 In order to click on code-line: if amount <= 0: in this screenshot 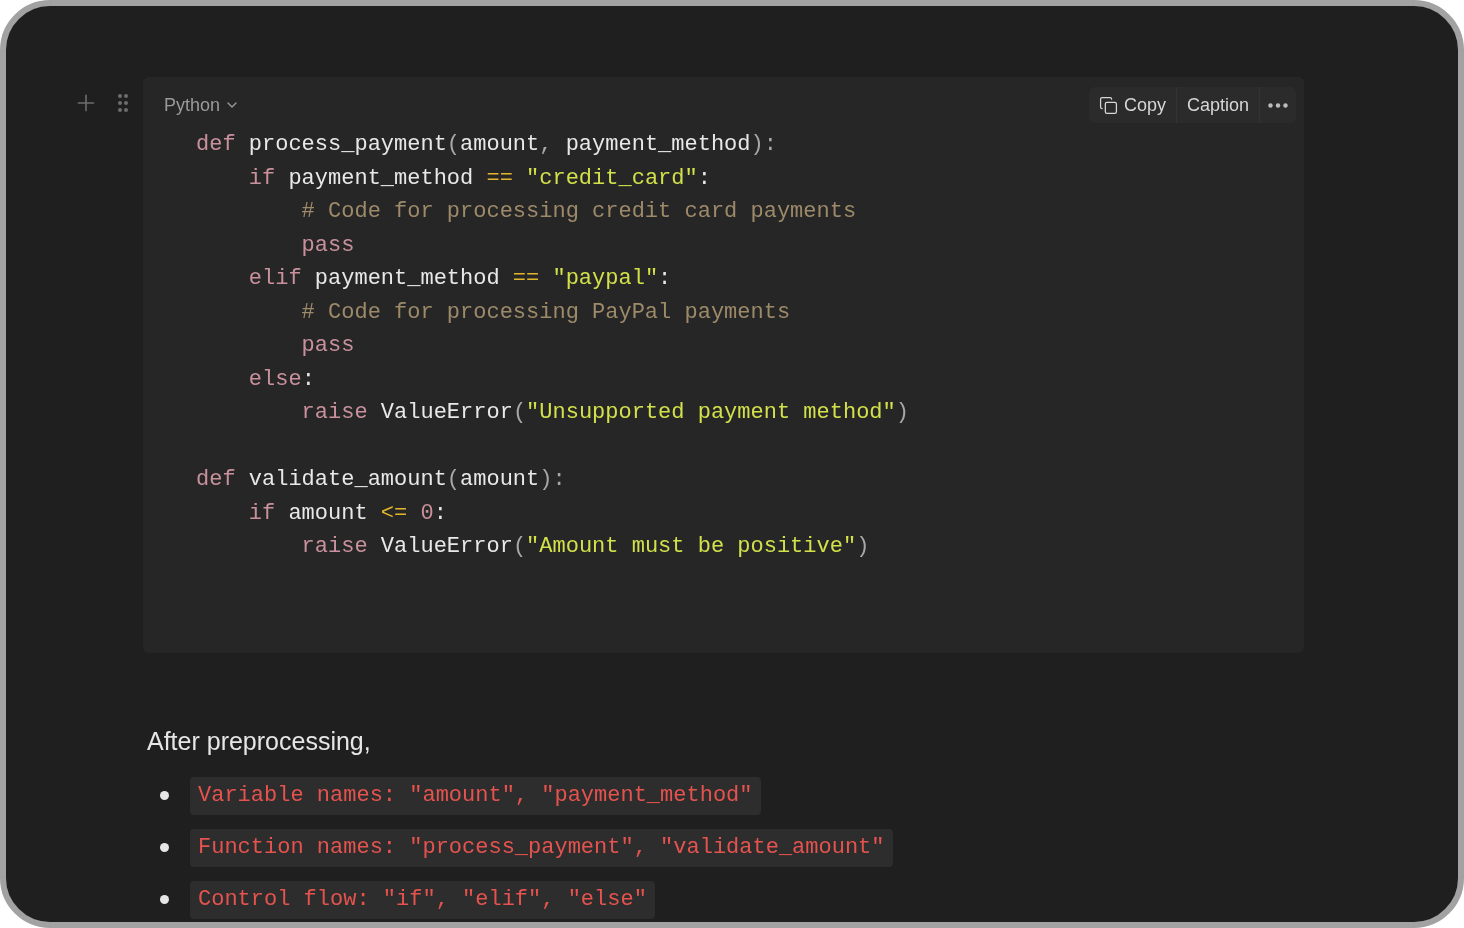, I will do `click(347, 513)`.